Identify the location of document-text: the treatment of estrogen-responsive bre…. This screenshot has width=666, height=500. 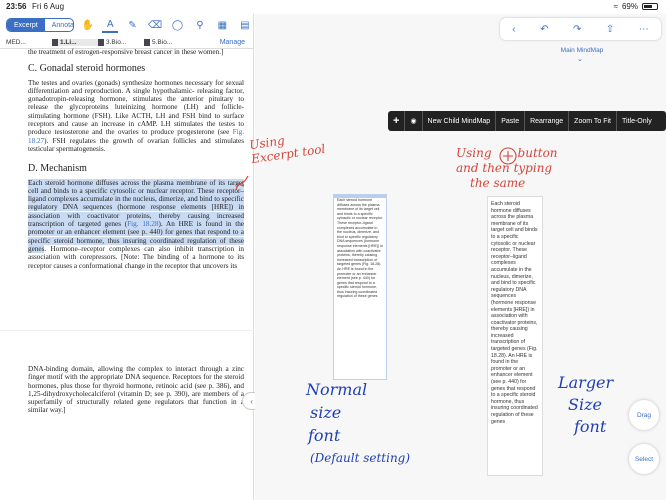
(136, 160).